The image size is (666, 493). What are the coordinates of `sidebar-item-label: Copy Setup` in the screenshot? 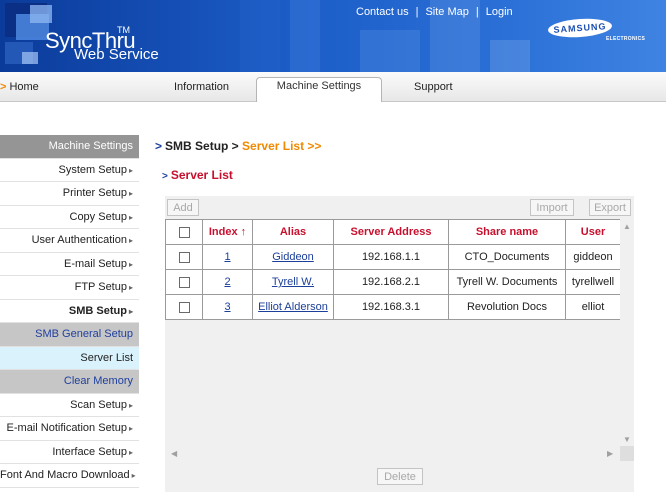 It's located at (98, 216).